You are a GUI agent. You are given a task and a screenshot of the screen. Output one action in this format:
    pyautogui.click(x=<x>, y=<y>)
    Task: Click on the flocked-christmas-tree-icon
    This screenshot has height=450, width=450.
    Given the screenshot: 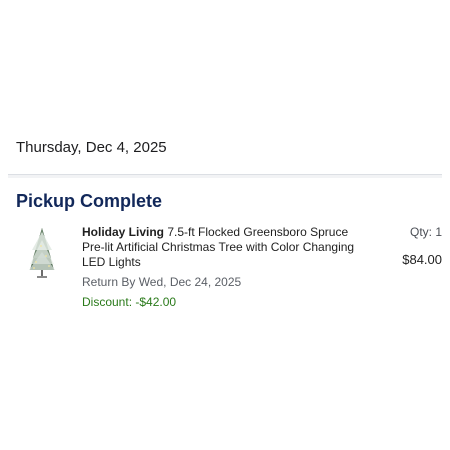 What is the action you would take?
    pyautogui.click(x=42, y=253)
    